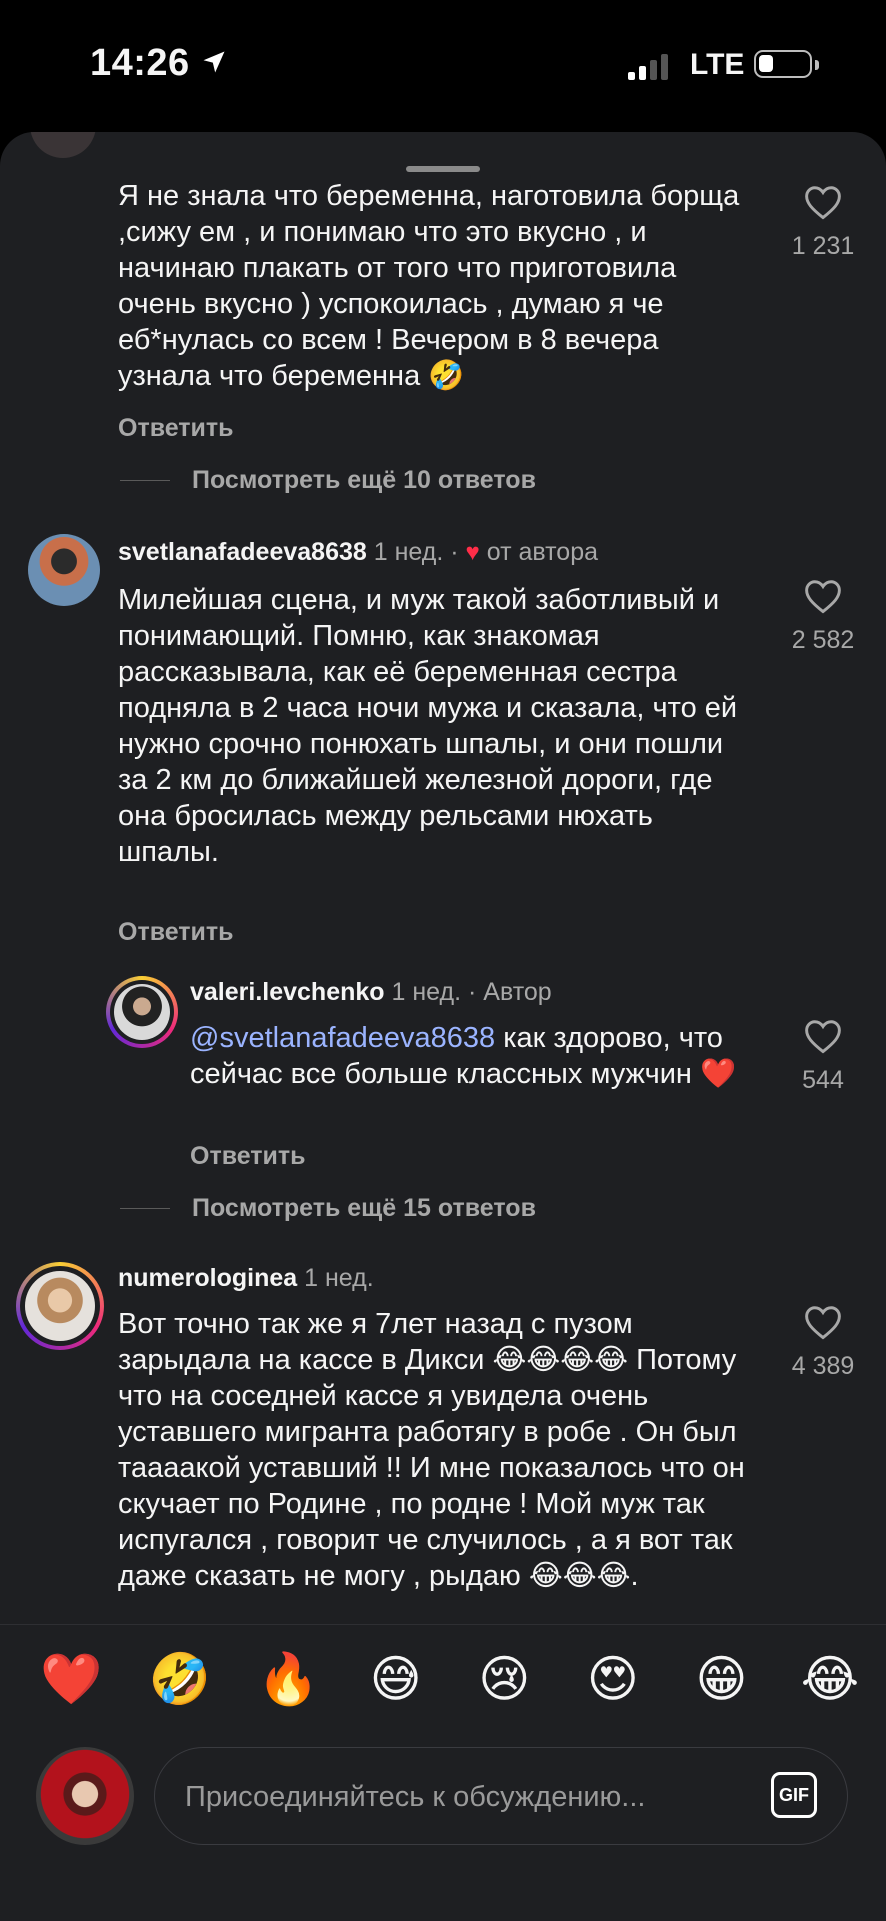  Describe the element at coordinates (396, 1679) in the screenshot. I see `emoji-sweat-smile: 😅` at that location.